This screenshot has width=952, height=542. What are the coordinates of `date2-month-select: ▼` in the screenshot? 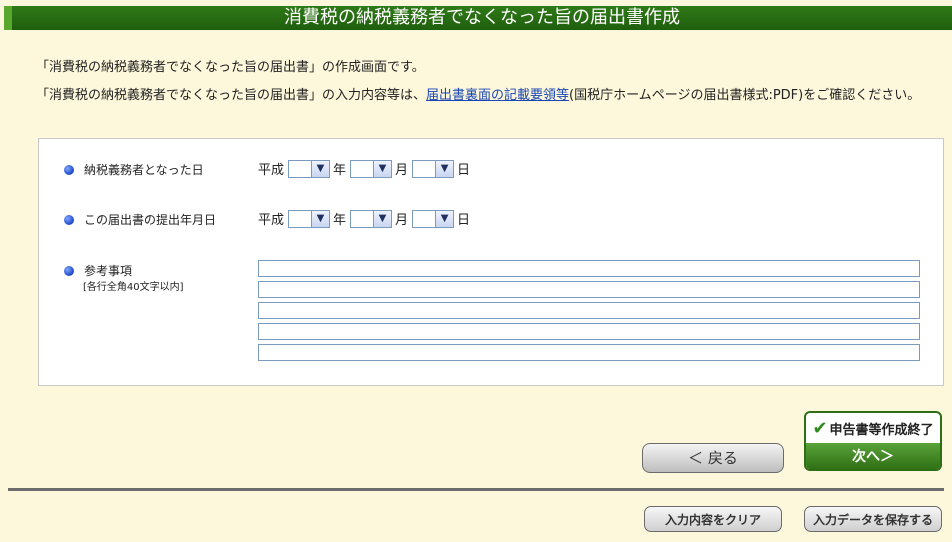 It's located at (371, 218).